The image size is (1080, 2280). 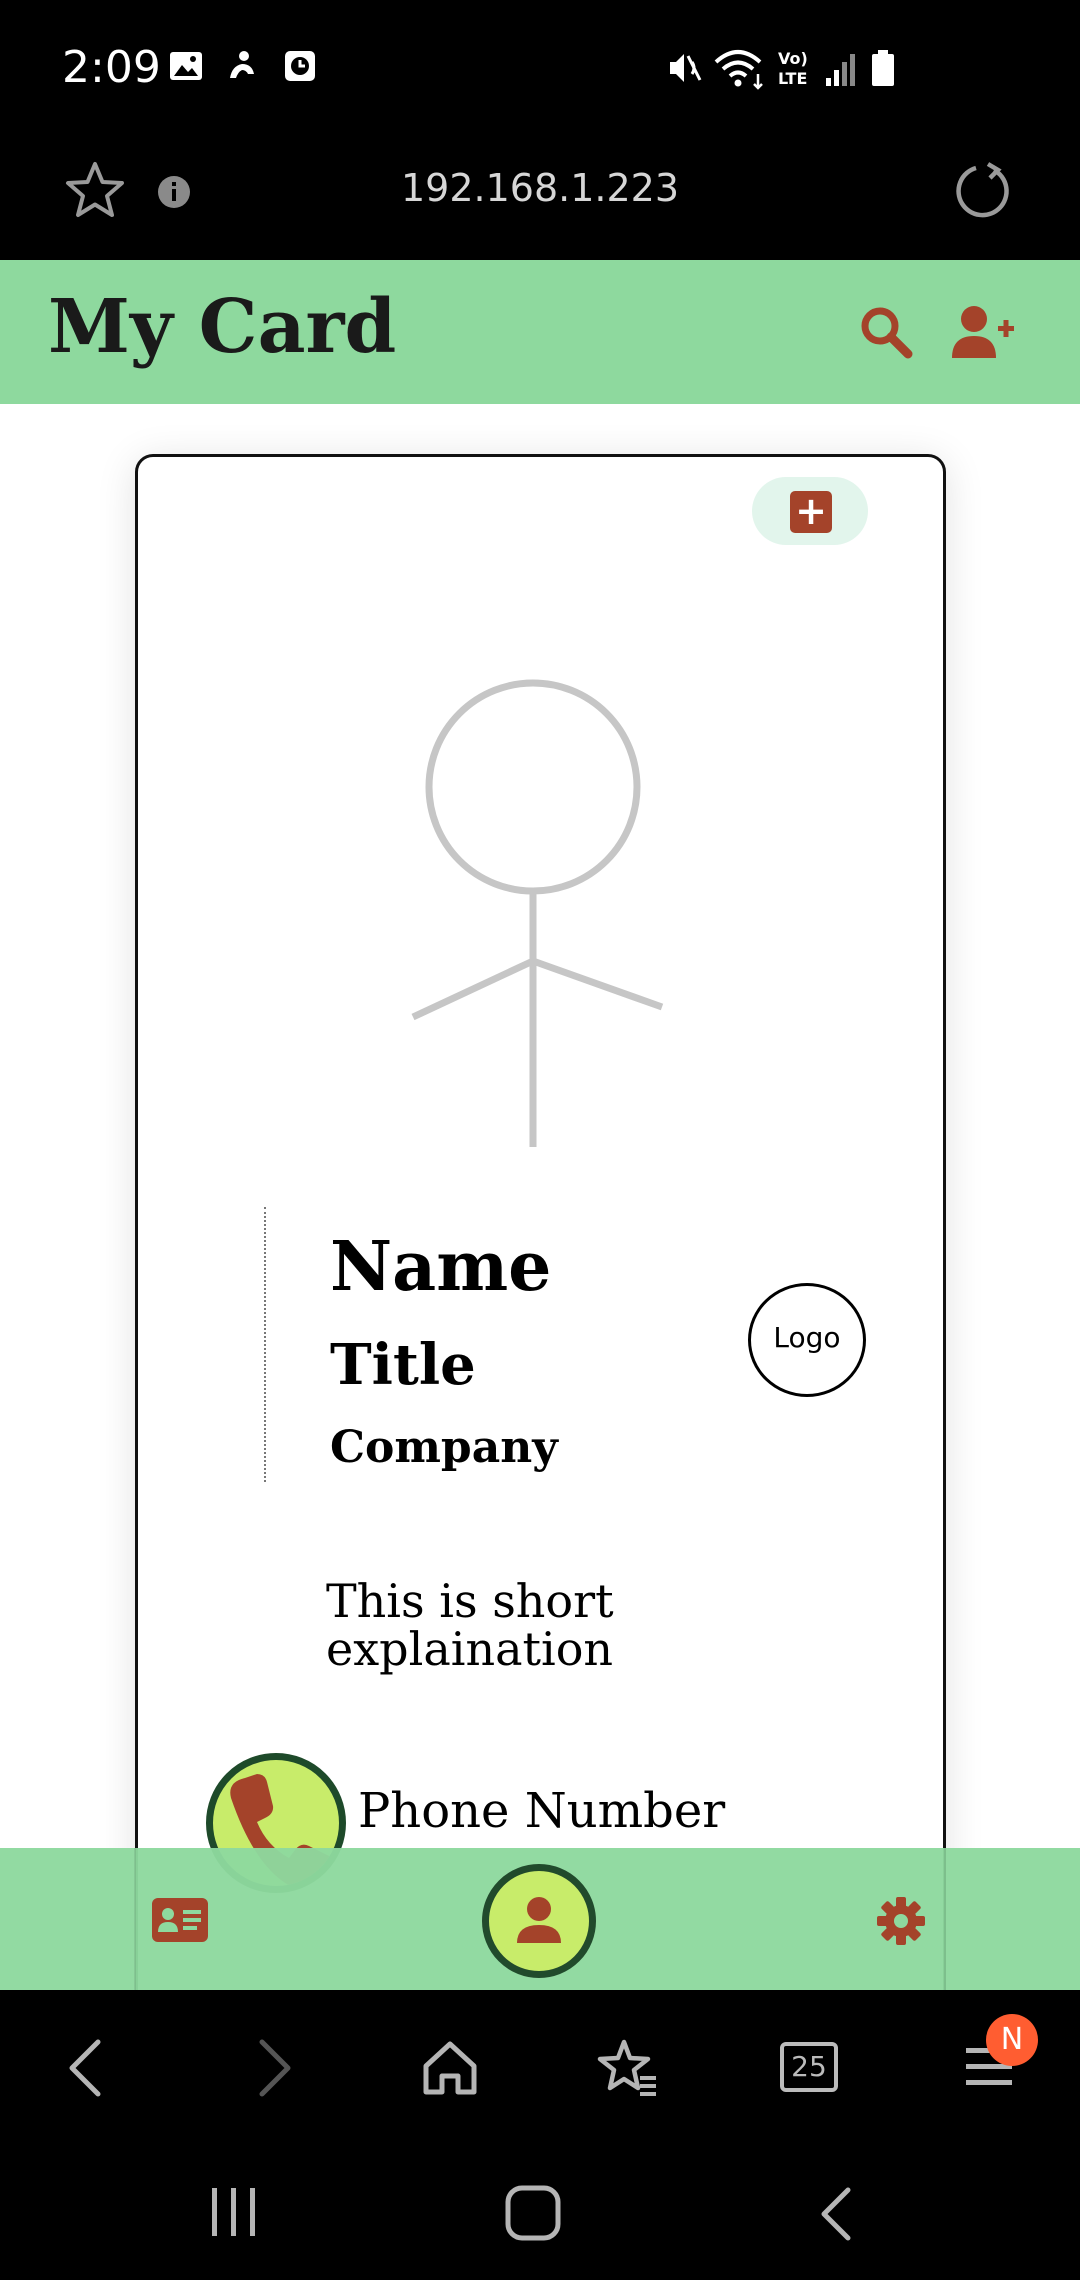 I want to click on card-name: Name, so click(x=441, y=1267).